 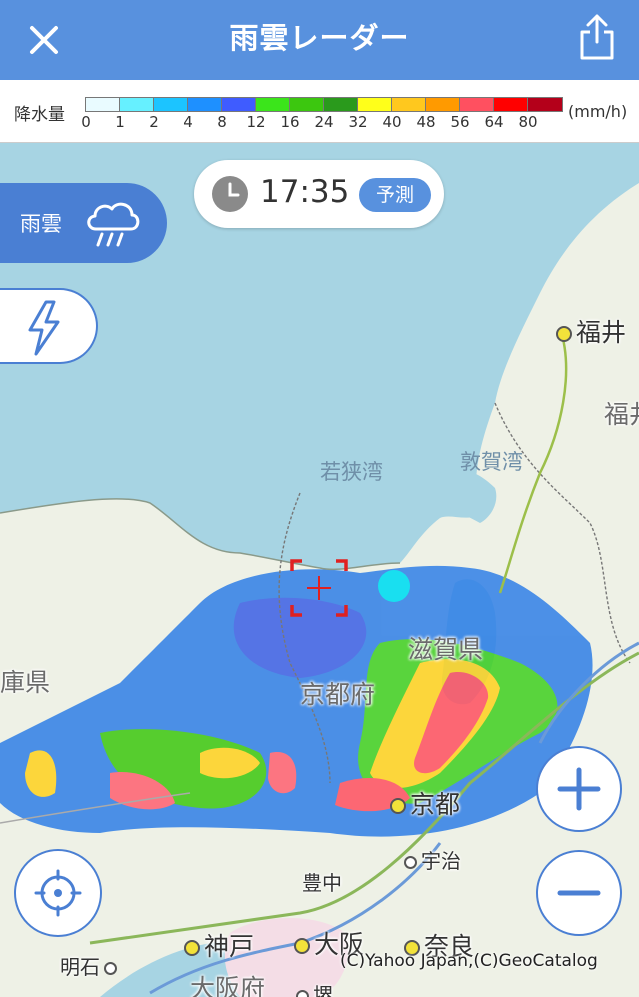 I want to click on legend-tick: 4, so click(x=188, y=122).